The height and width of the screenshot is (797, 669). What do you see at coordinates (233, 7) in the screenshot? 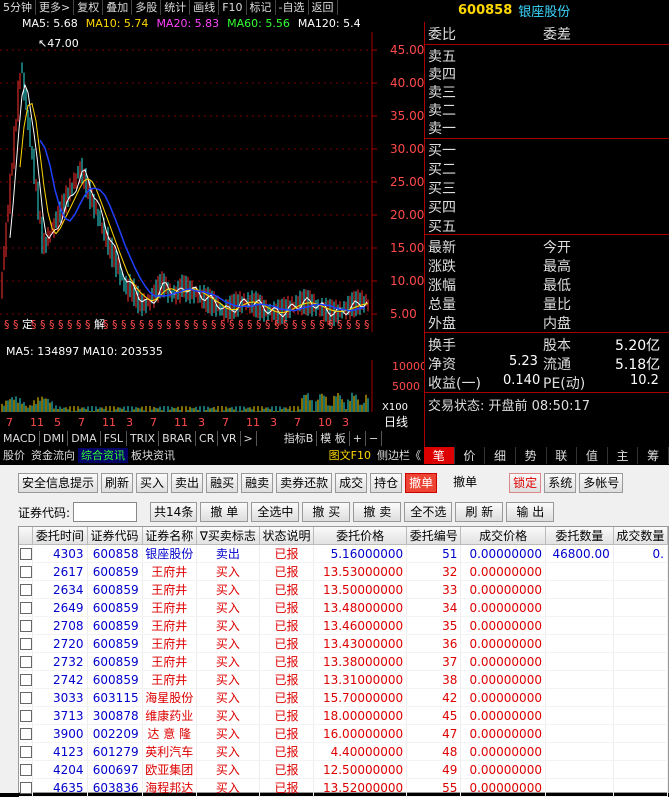
I see `toolbar-item-7: F10` at bounding box center [233, 7].